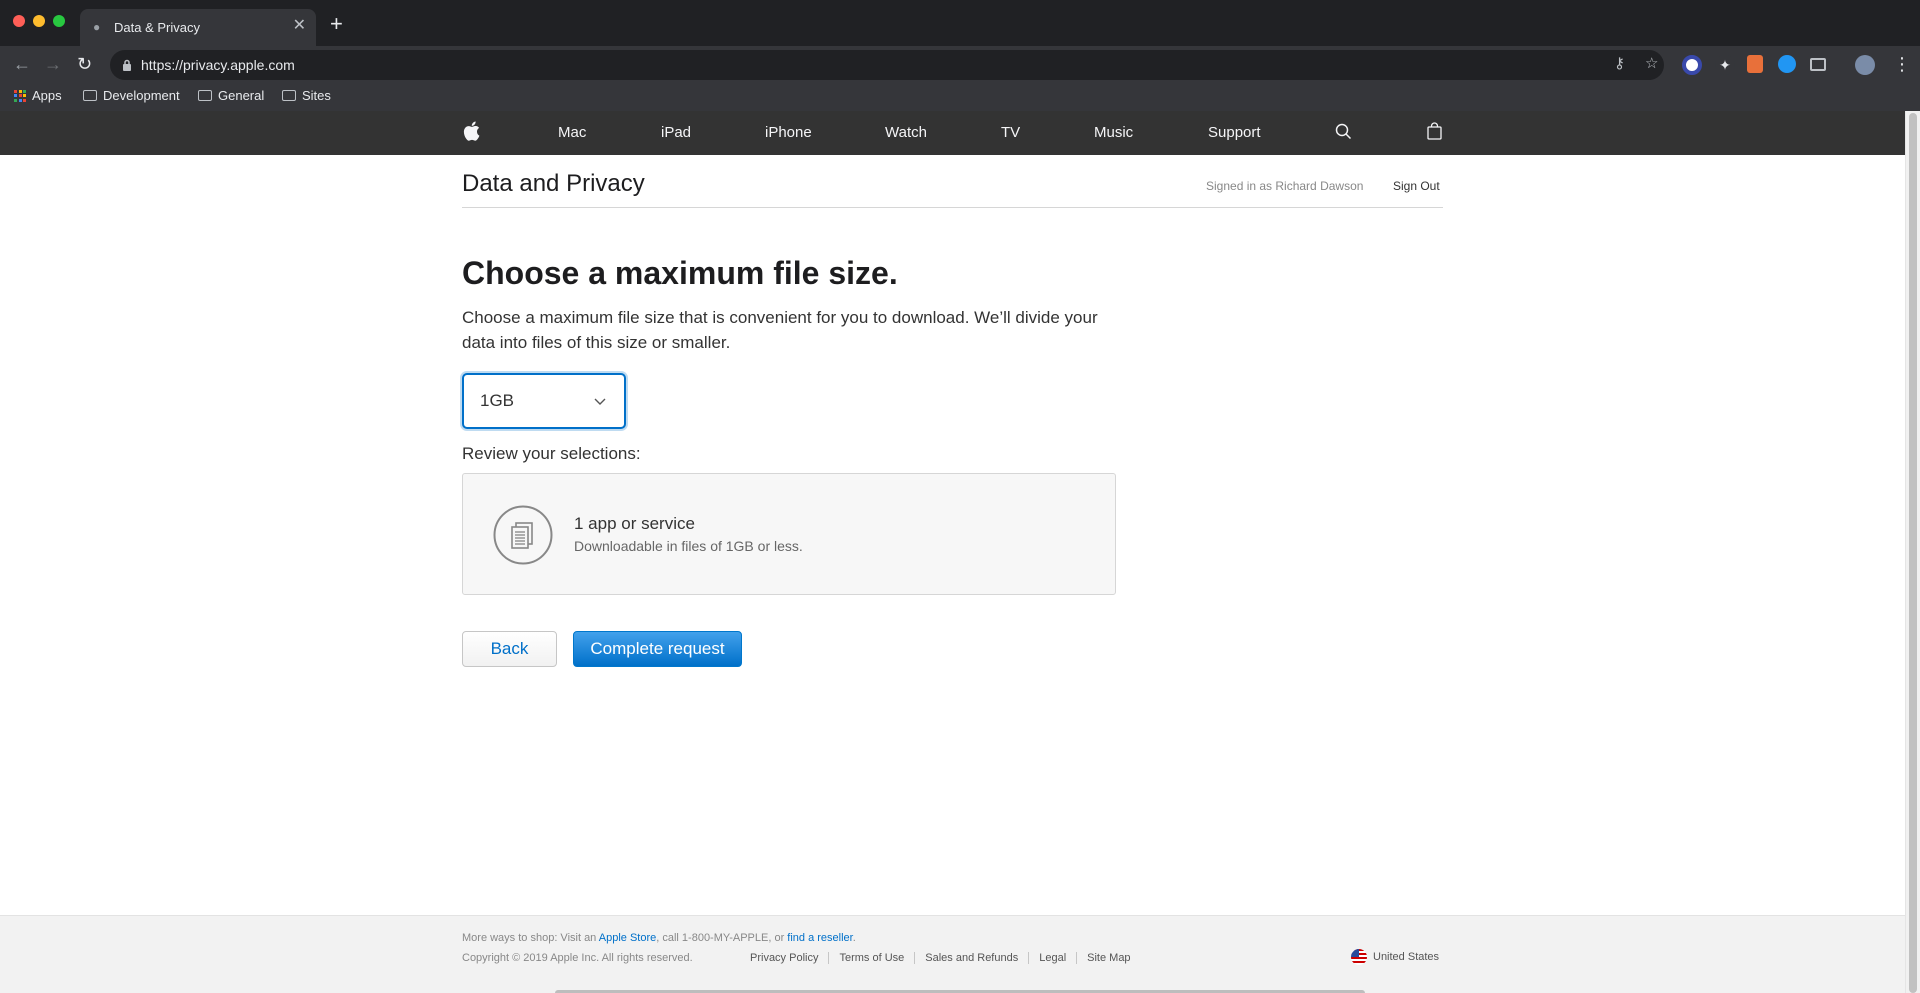  What do you see at coordinates (676, 132) in the screenshot?
I see `nav-ipad: iPad` at bounding box center [676, 132].